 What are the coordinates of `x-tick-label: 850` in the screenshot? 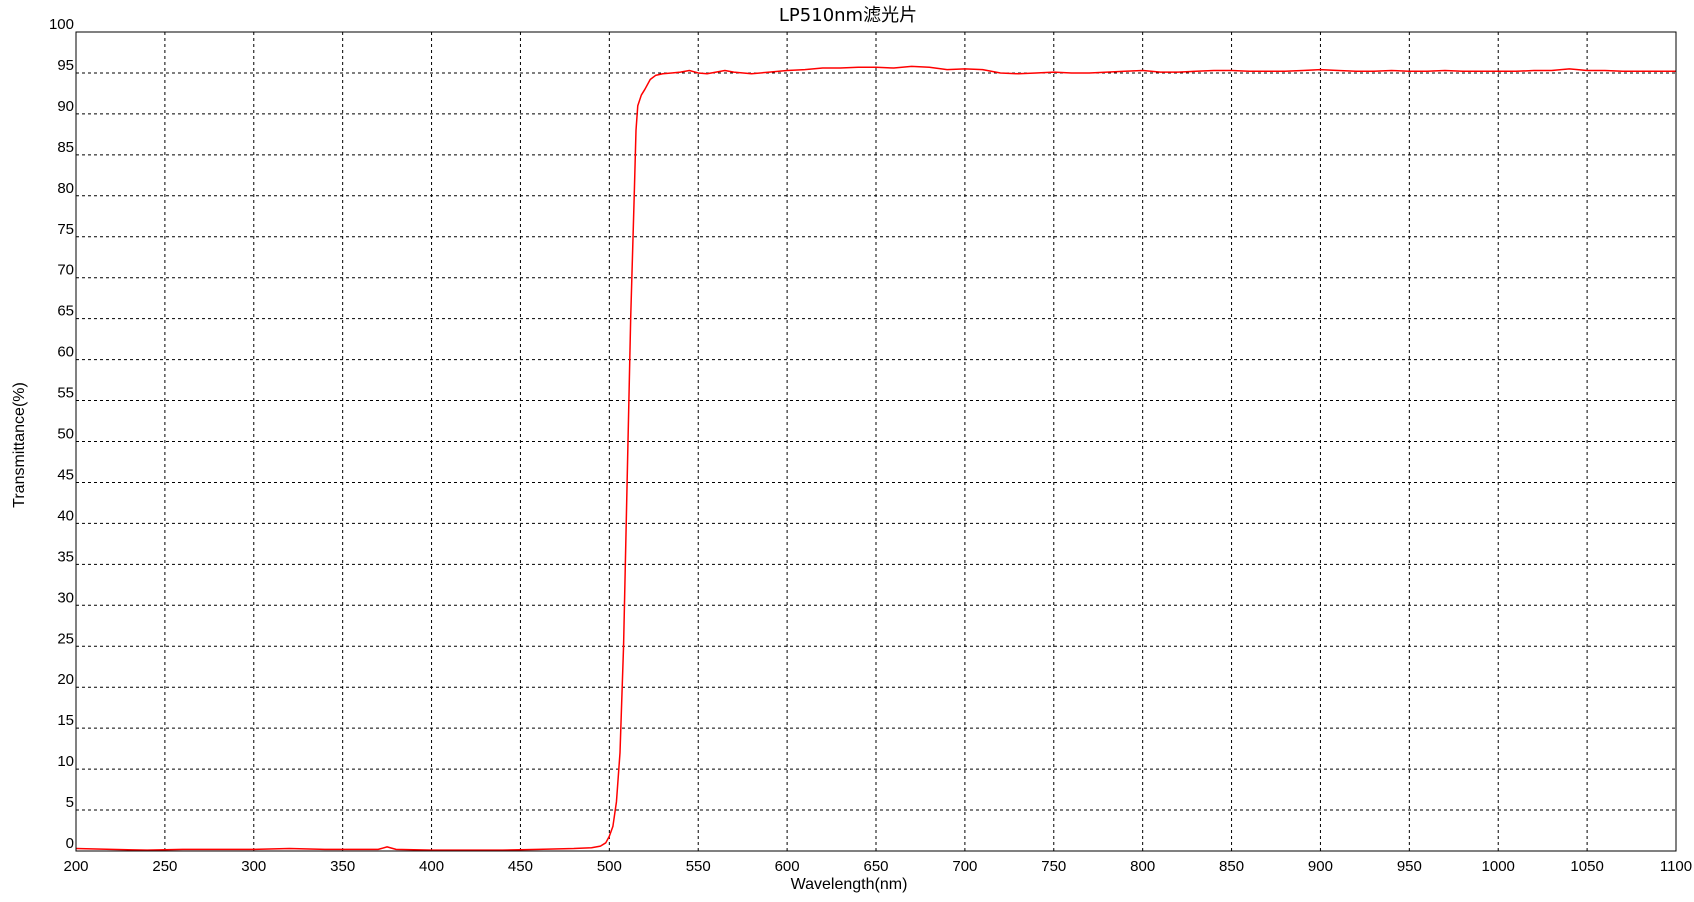 It's located at (1231, 866).